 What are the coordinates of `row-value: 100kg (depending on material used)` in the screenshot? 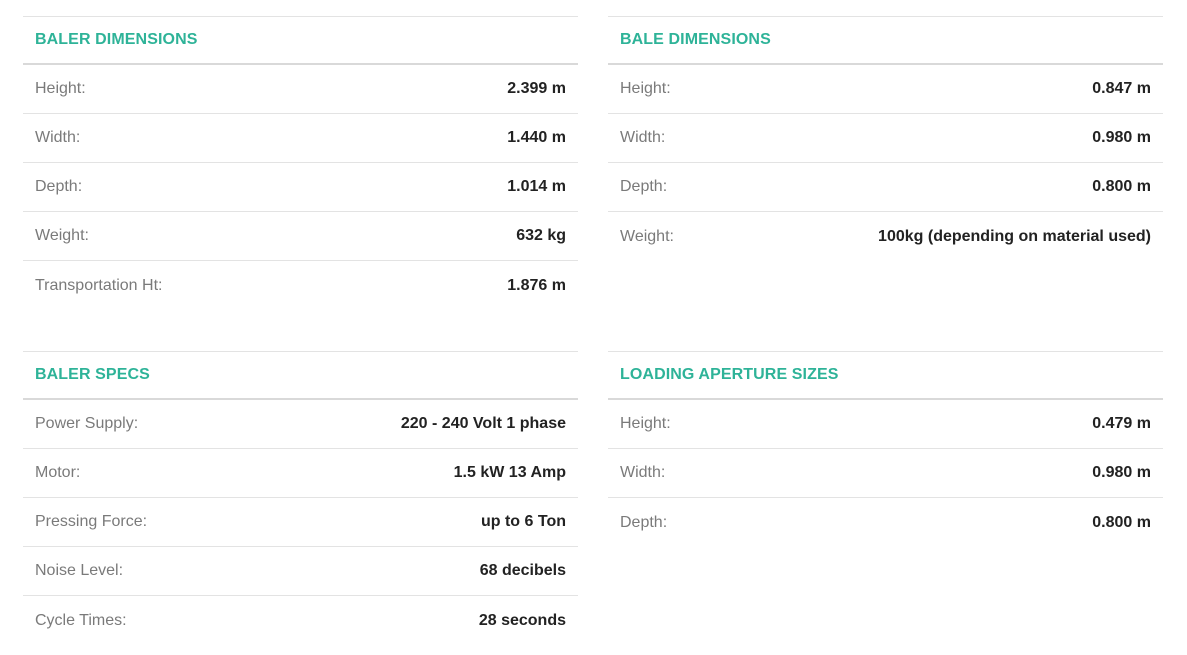 It's located at (1014, 236).